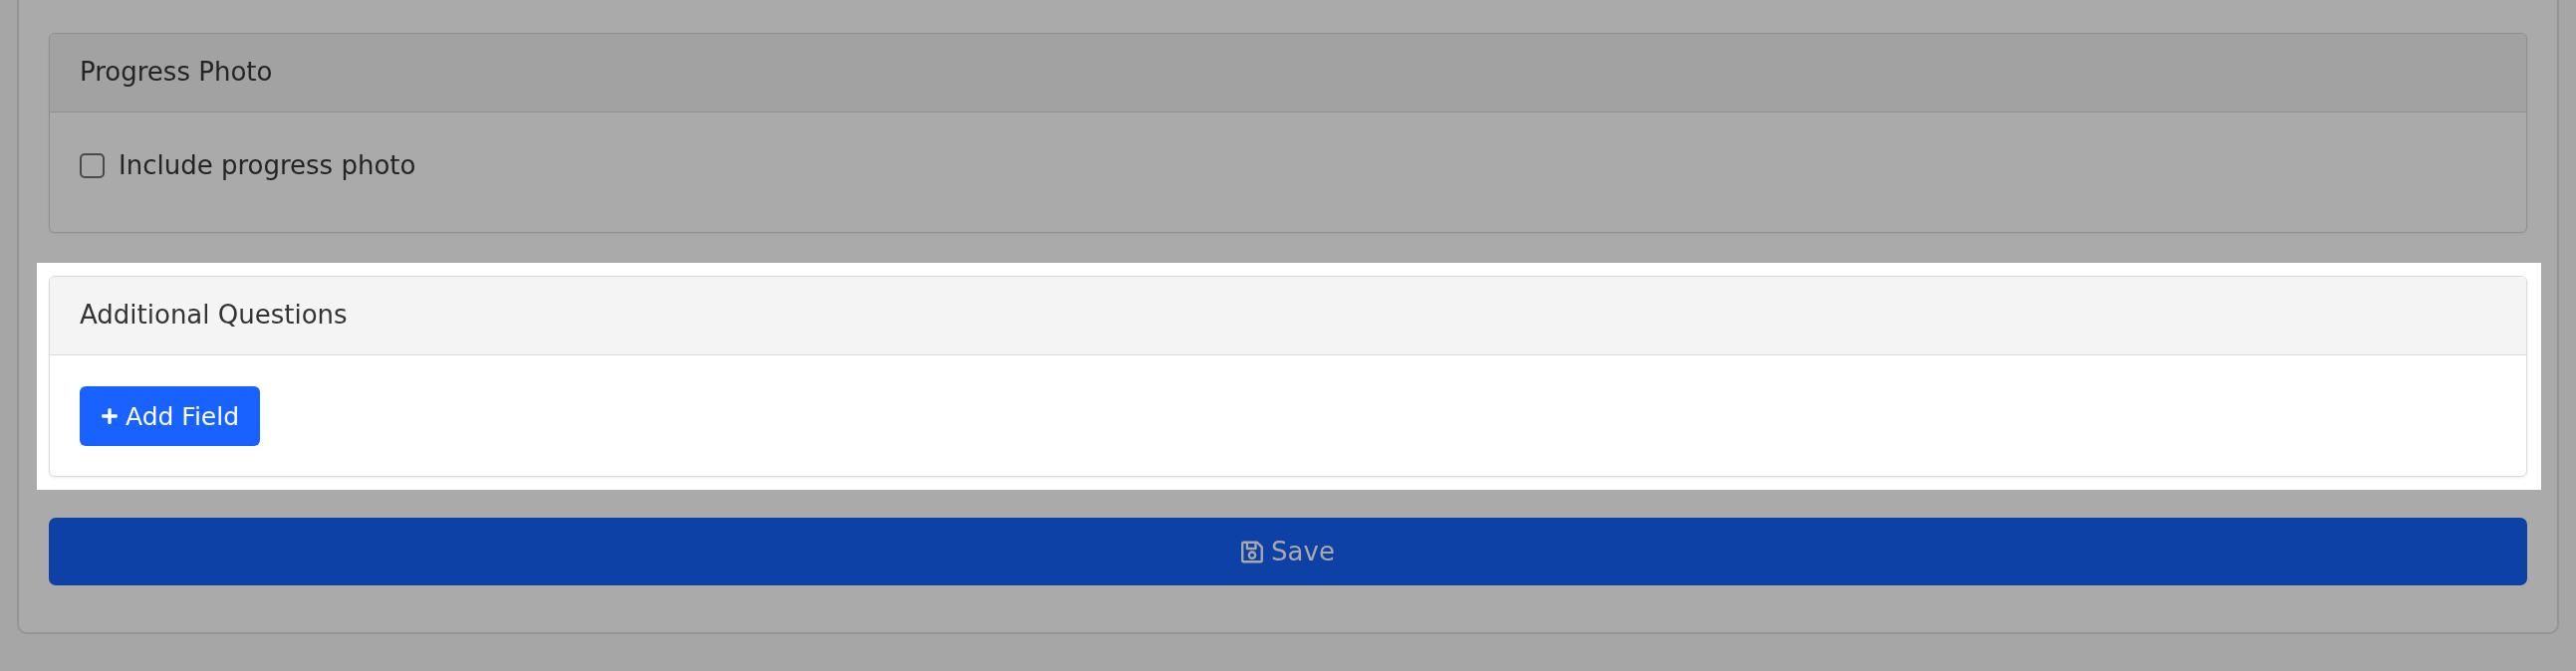 The height and width of the screenshot is (671, 2576). What do you see at coordinates (92, 165) in the screenshot?
I see `checkbox` at bounding box center [92, 165].